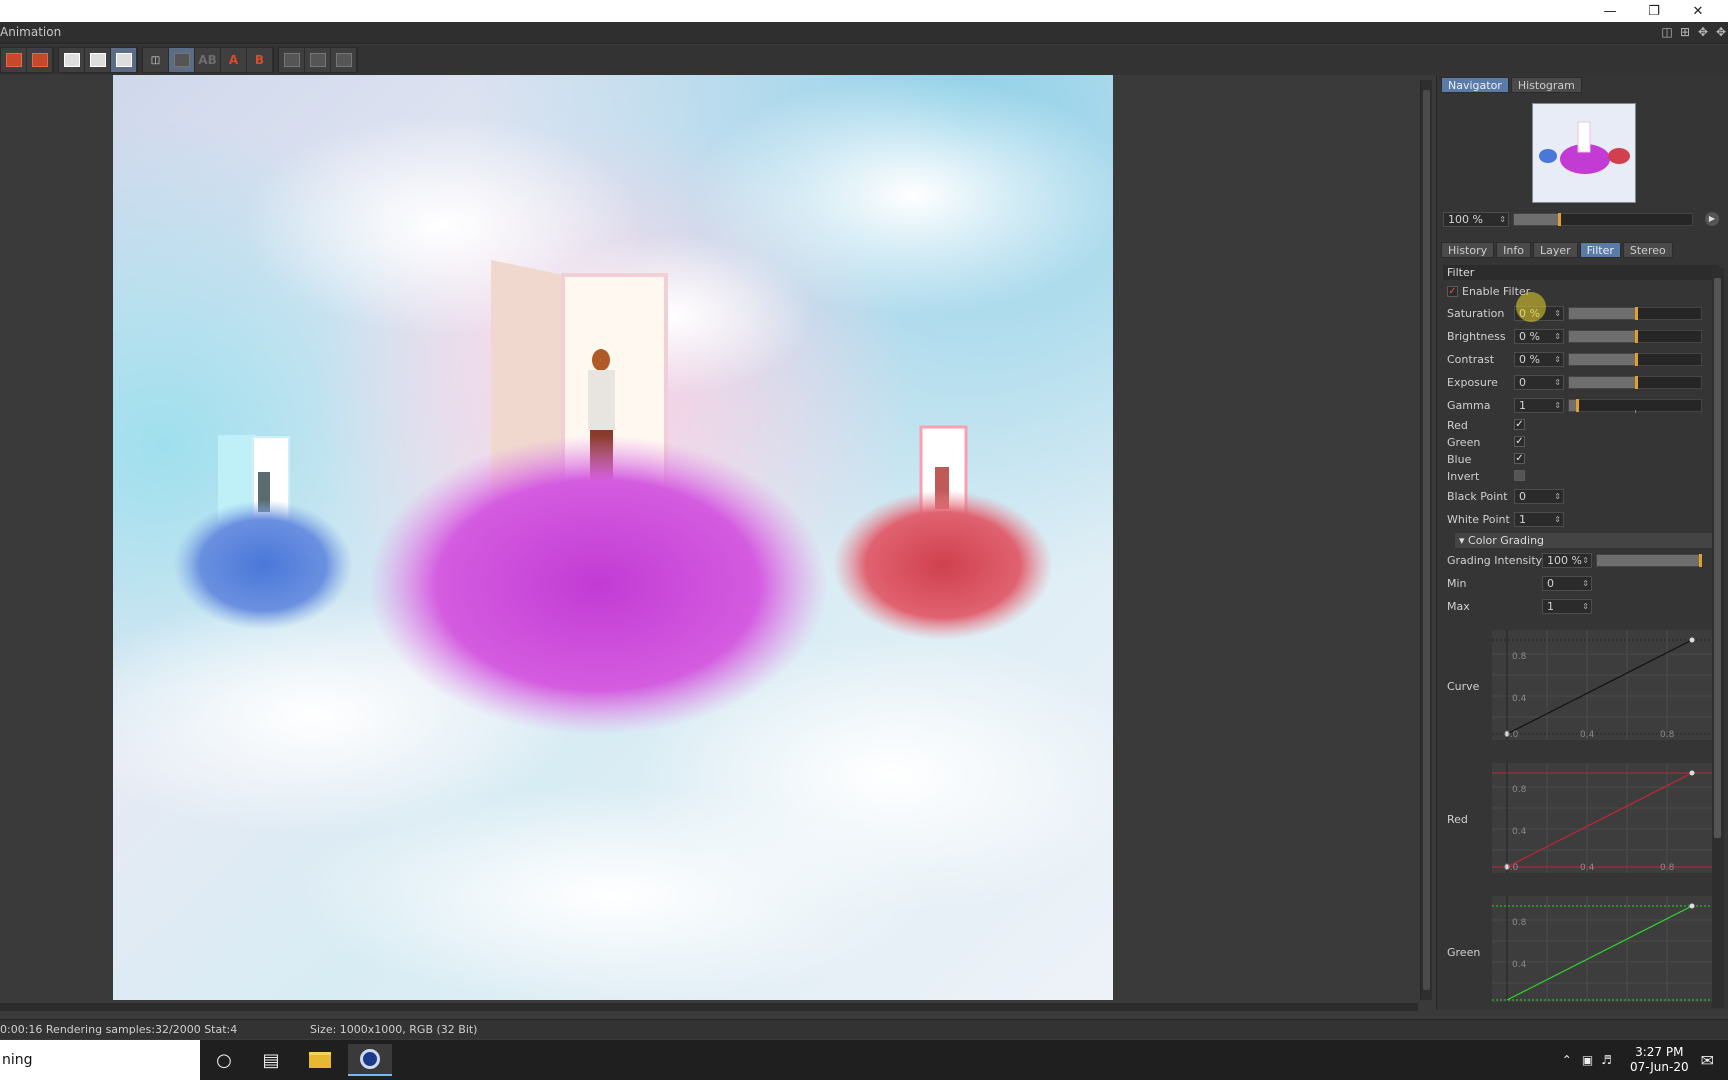  I want to click on menu-bar: Animation ◫ ⊞ ✥ ✥, so click(864, 33).